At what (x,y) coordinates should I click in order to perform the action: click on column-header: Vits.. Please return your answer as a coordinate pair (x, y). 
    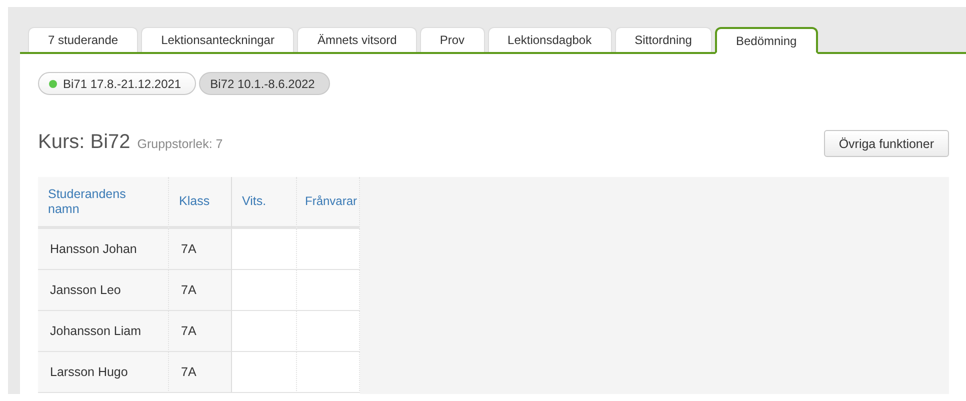
    Looking at the image, I should click on (264, 203).